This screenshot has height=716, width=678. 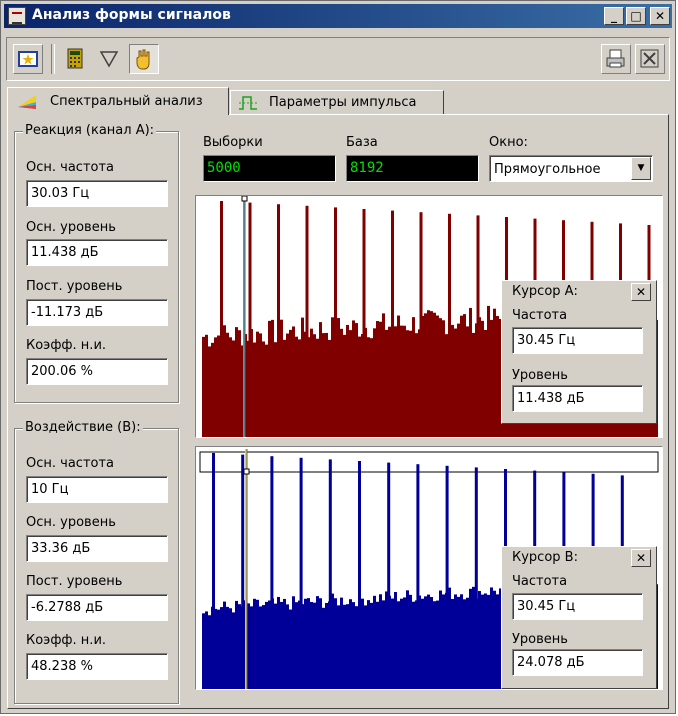 What do you see at coordinates (97, 548) in the screenshot?
I see `fundamental-level-field: 33.36 дБ` at bounding box center [97, 548].